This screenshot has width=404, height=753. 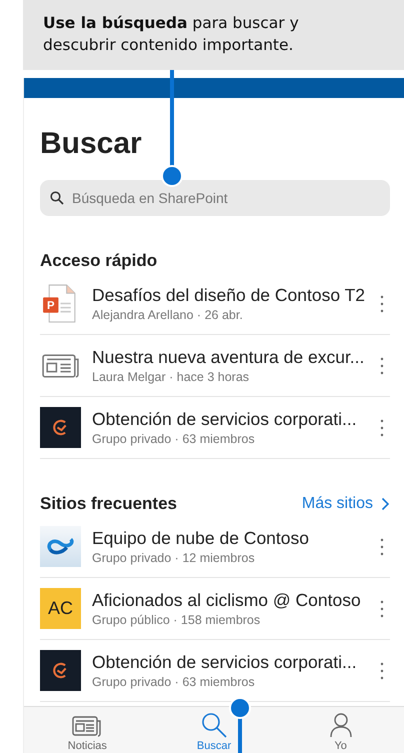 What do you see at coordinates (174, 558) in the screenshot?
I see `item-subtitle: Grupo privado · 12 miembros` at bounding box center [174, 558].